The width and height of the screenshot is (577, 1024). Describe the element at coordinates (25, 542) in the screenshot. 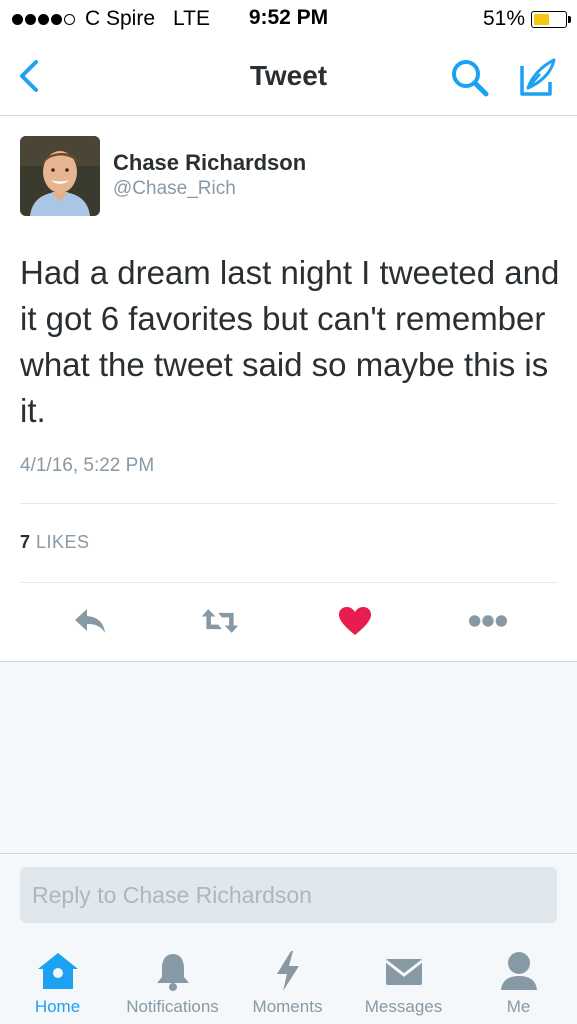

I see `likes-number: 7` at that location.